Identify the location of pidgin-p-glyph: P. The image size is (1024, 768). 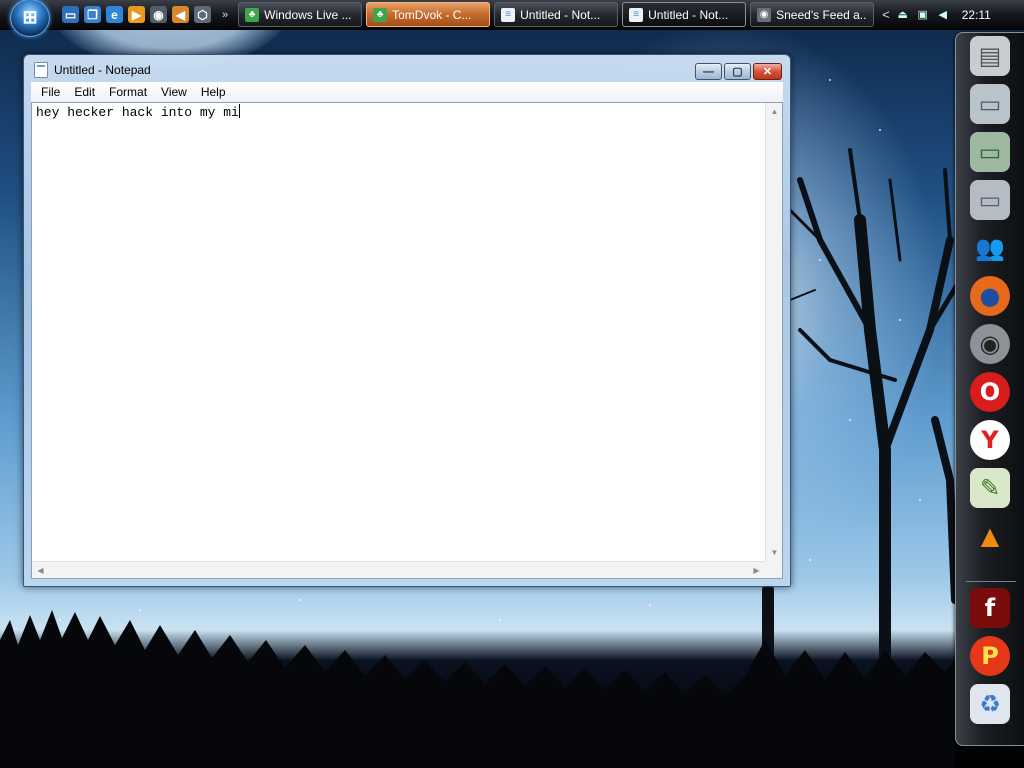
(990, 656).